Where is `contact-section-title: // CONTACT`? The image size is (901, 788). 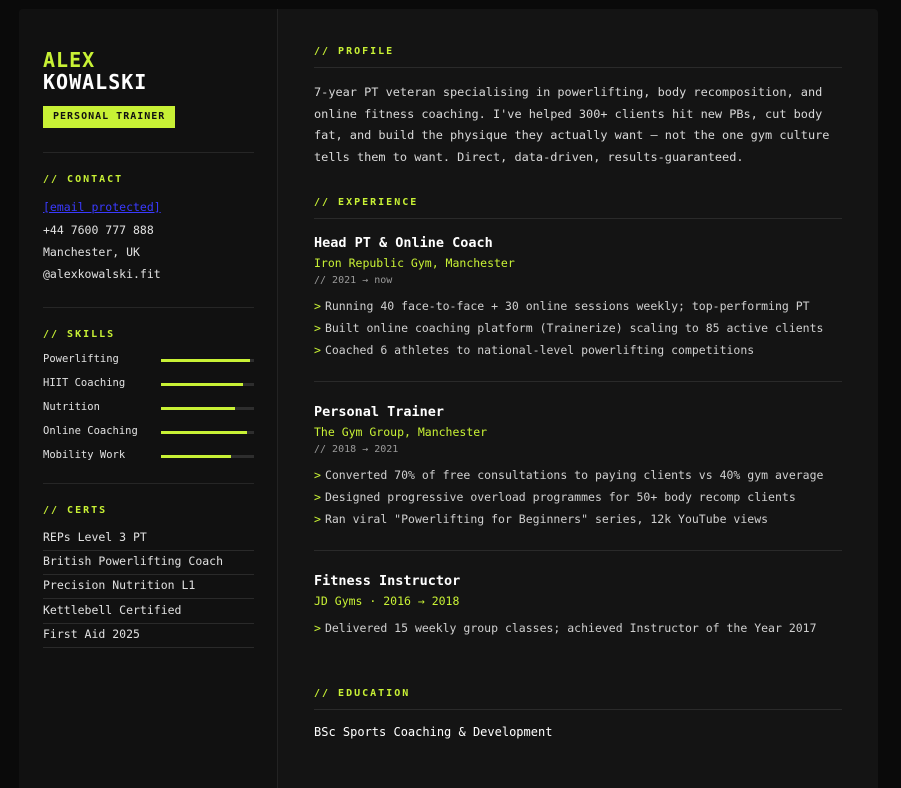 contact-section-title: // CONTACT is located at coordinates (83, 179).